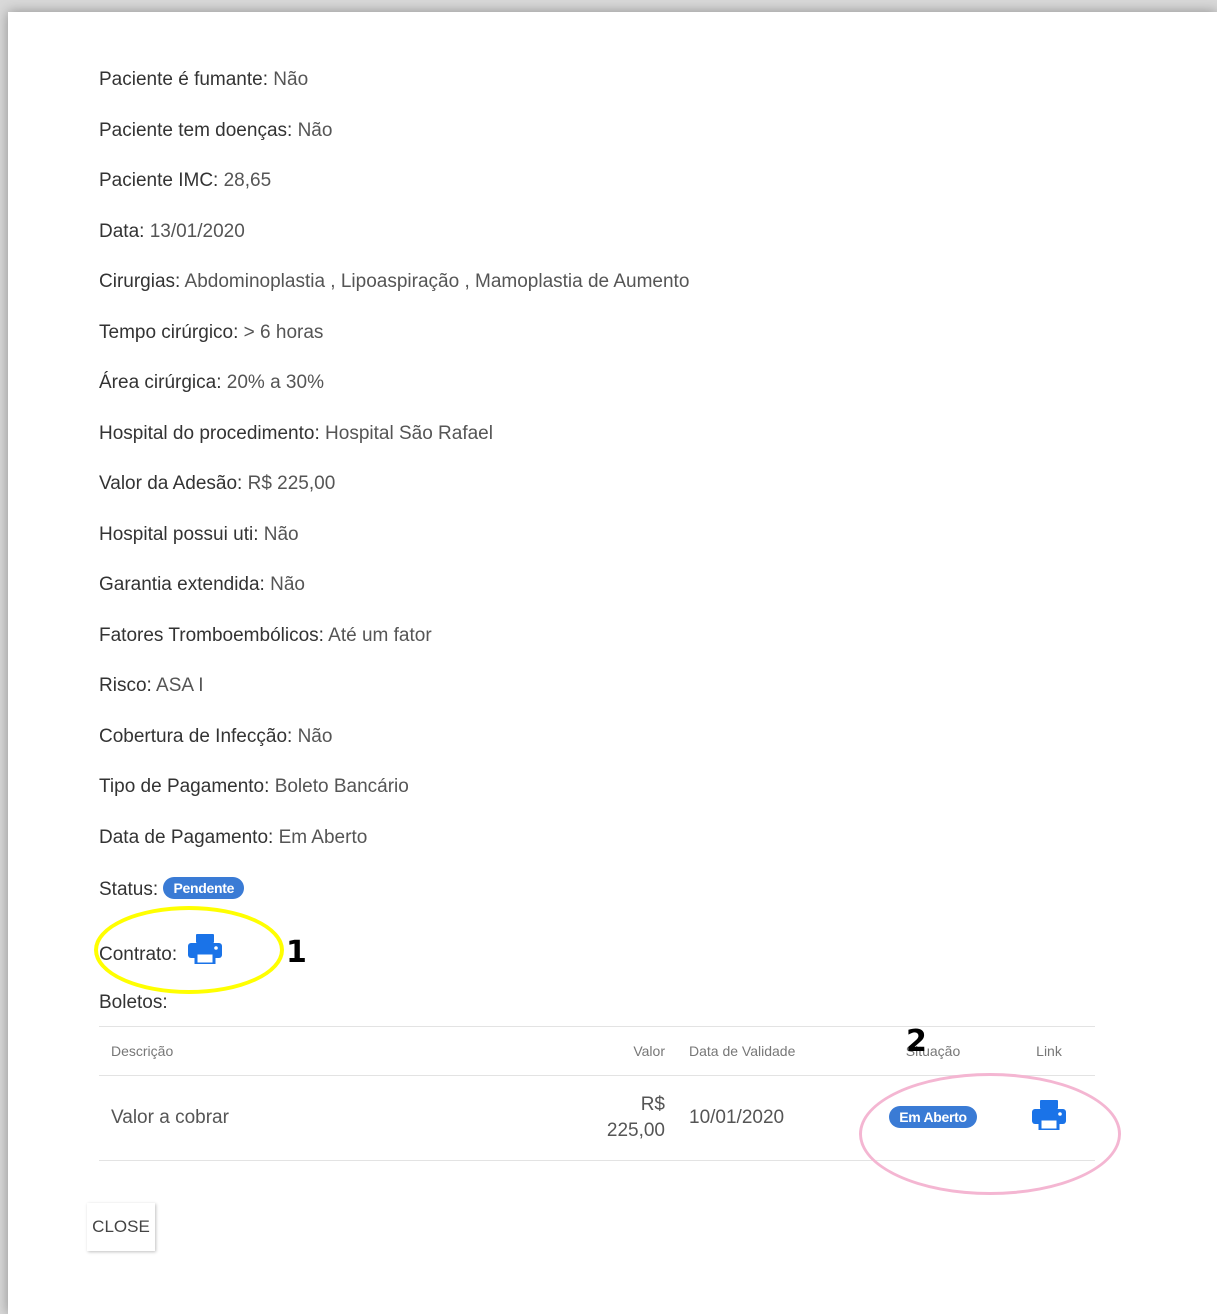  I want to click on field-data: Data: 13/01/2020, so click(172, 232).